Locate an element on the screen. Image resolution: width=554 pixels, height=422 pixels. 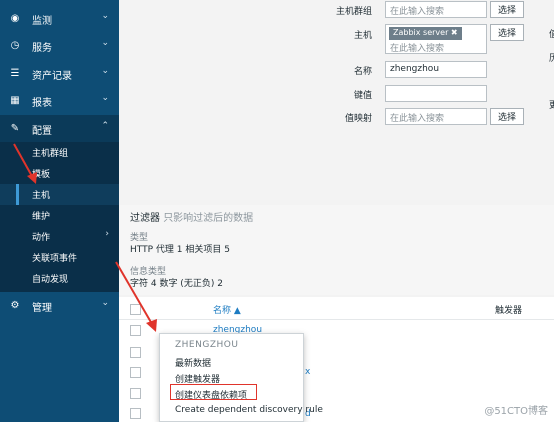
filter-title-text: 过滤器 is located at coordinates (145, 218).